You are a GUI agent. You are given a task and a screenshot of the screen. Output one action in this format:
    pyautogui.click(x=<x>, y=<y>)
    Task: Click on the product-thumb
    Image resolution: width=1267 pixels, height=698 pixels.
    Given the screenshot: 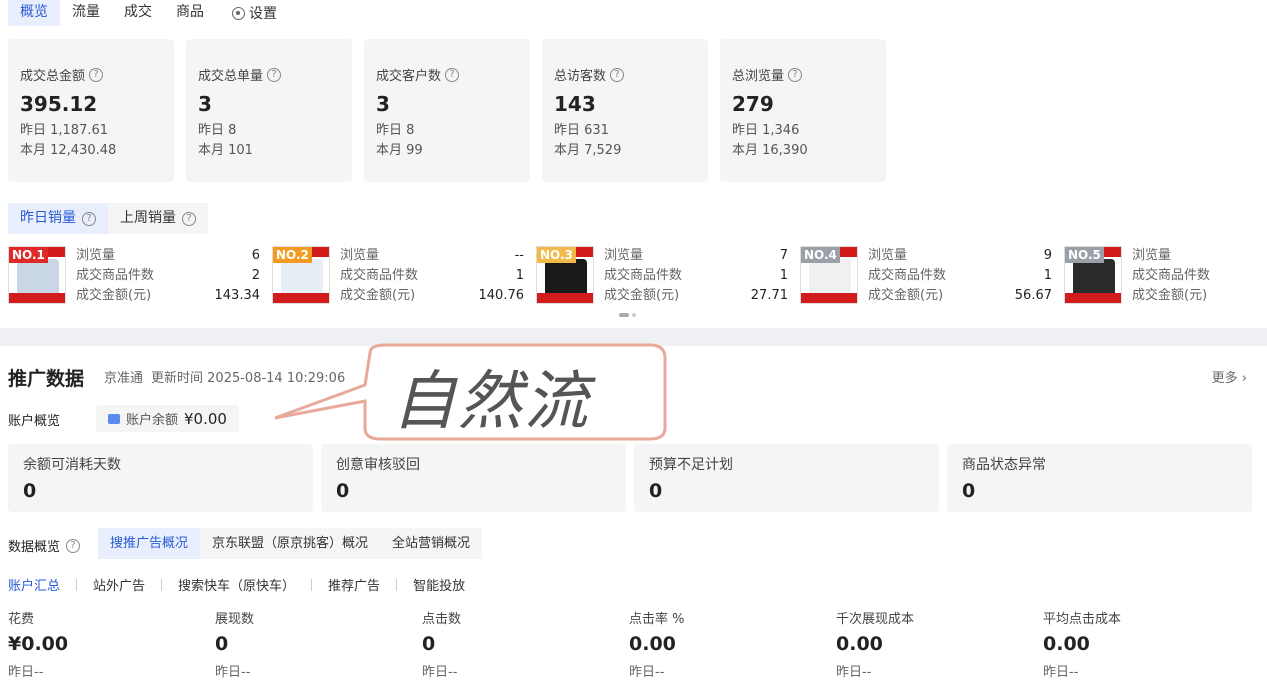 What is the action you would take?
    pyautogui.click(x=302, y=278)
    